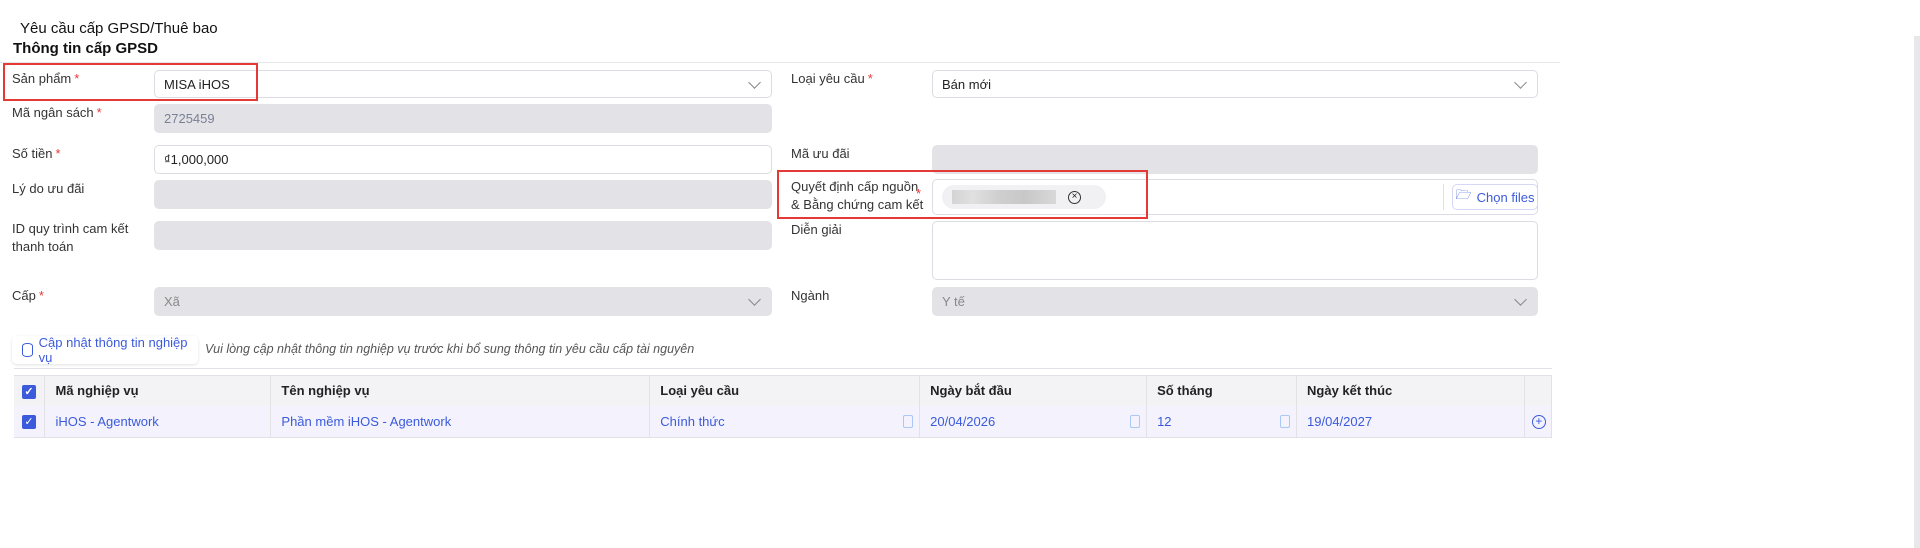 The height and width of the screenshot is (548, 1920). I want to click on header-ma: Mã nghiệp vụ, so click(158, 390).